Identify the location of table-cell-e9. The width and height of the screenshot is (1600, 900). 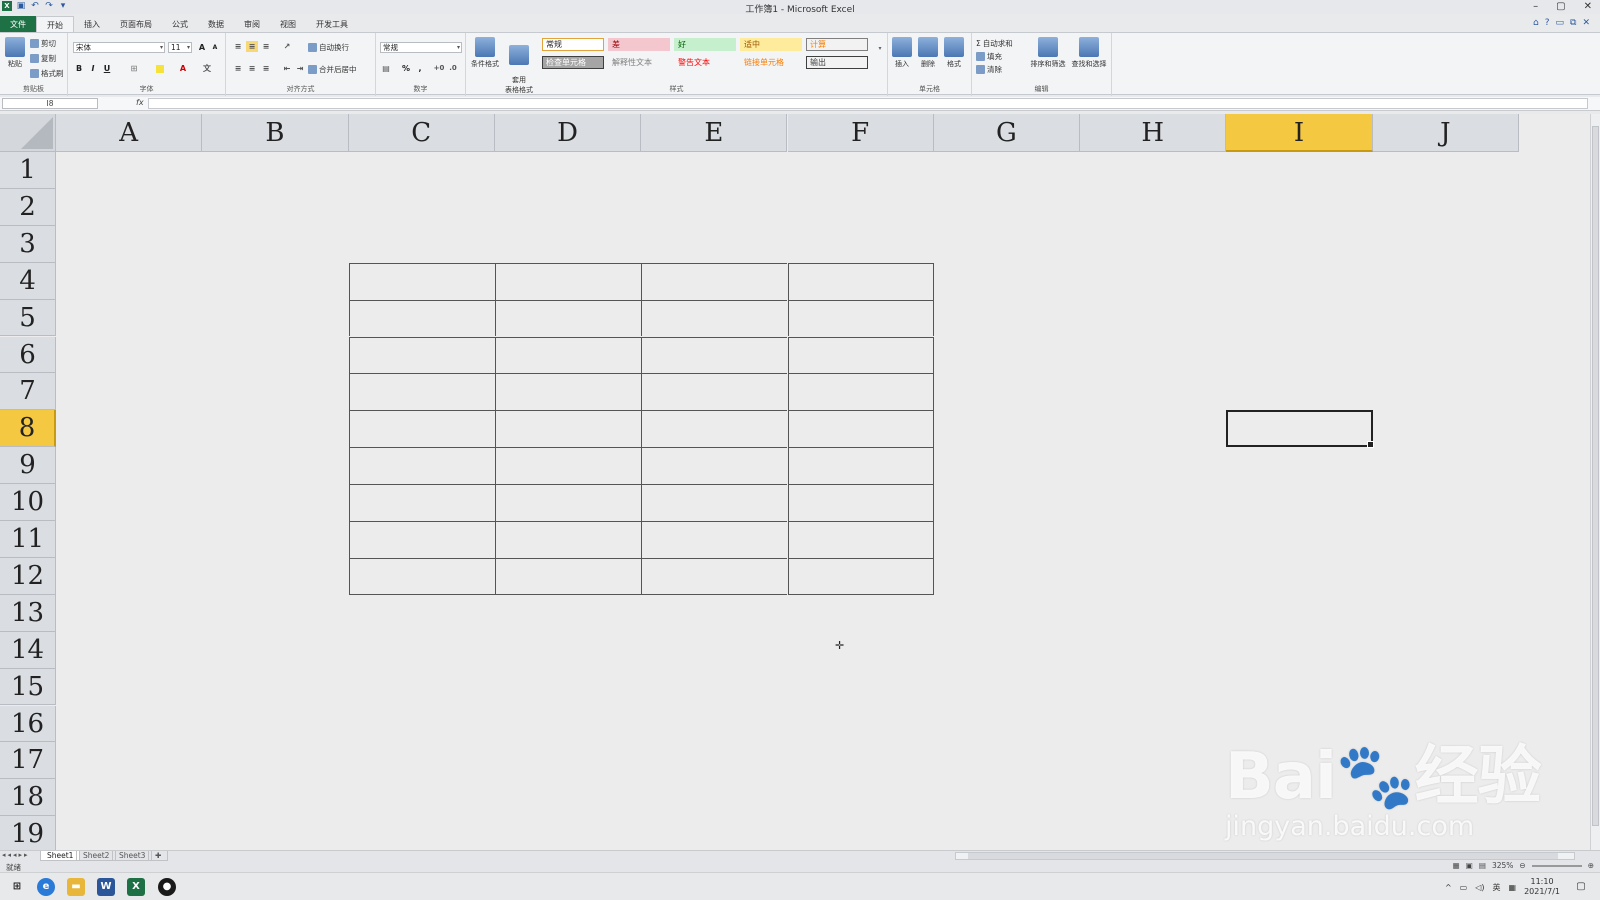
(714, 466).